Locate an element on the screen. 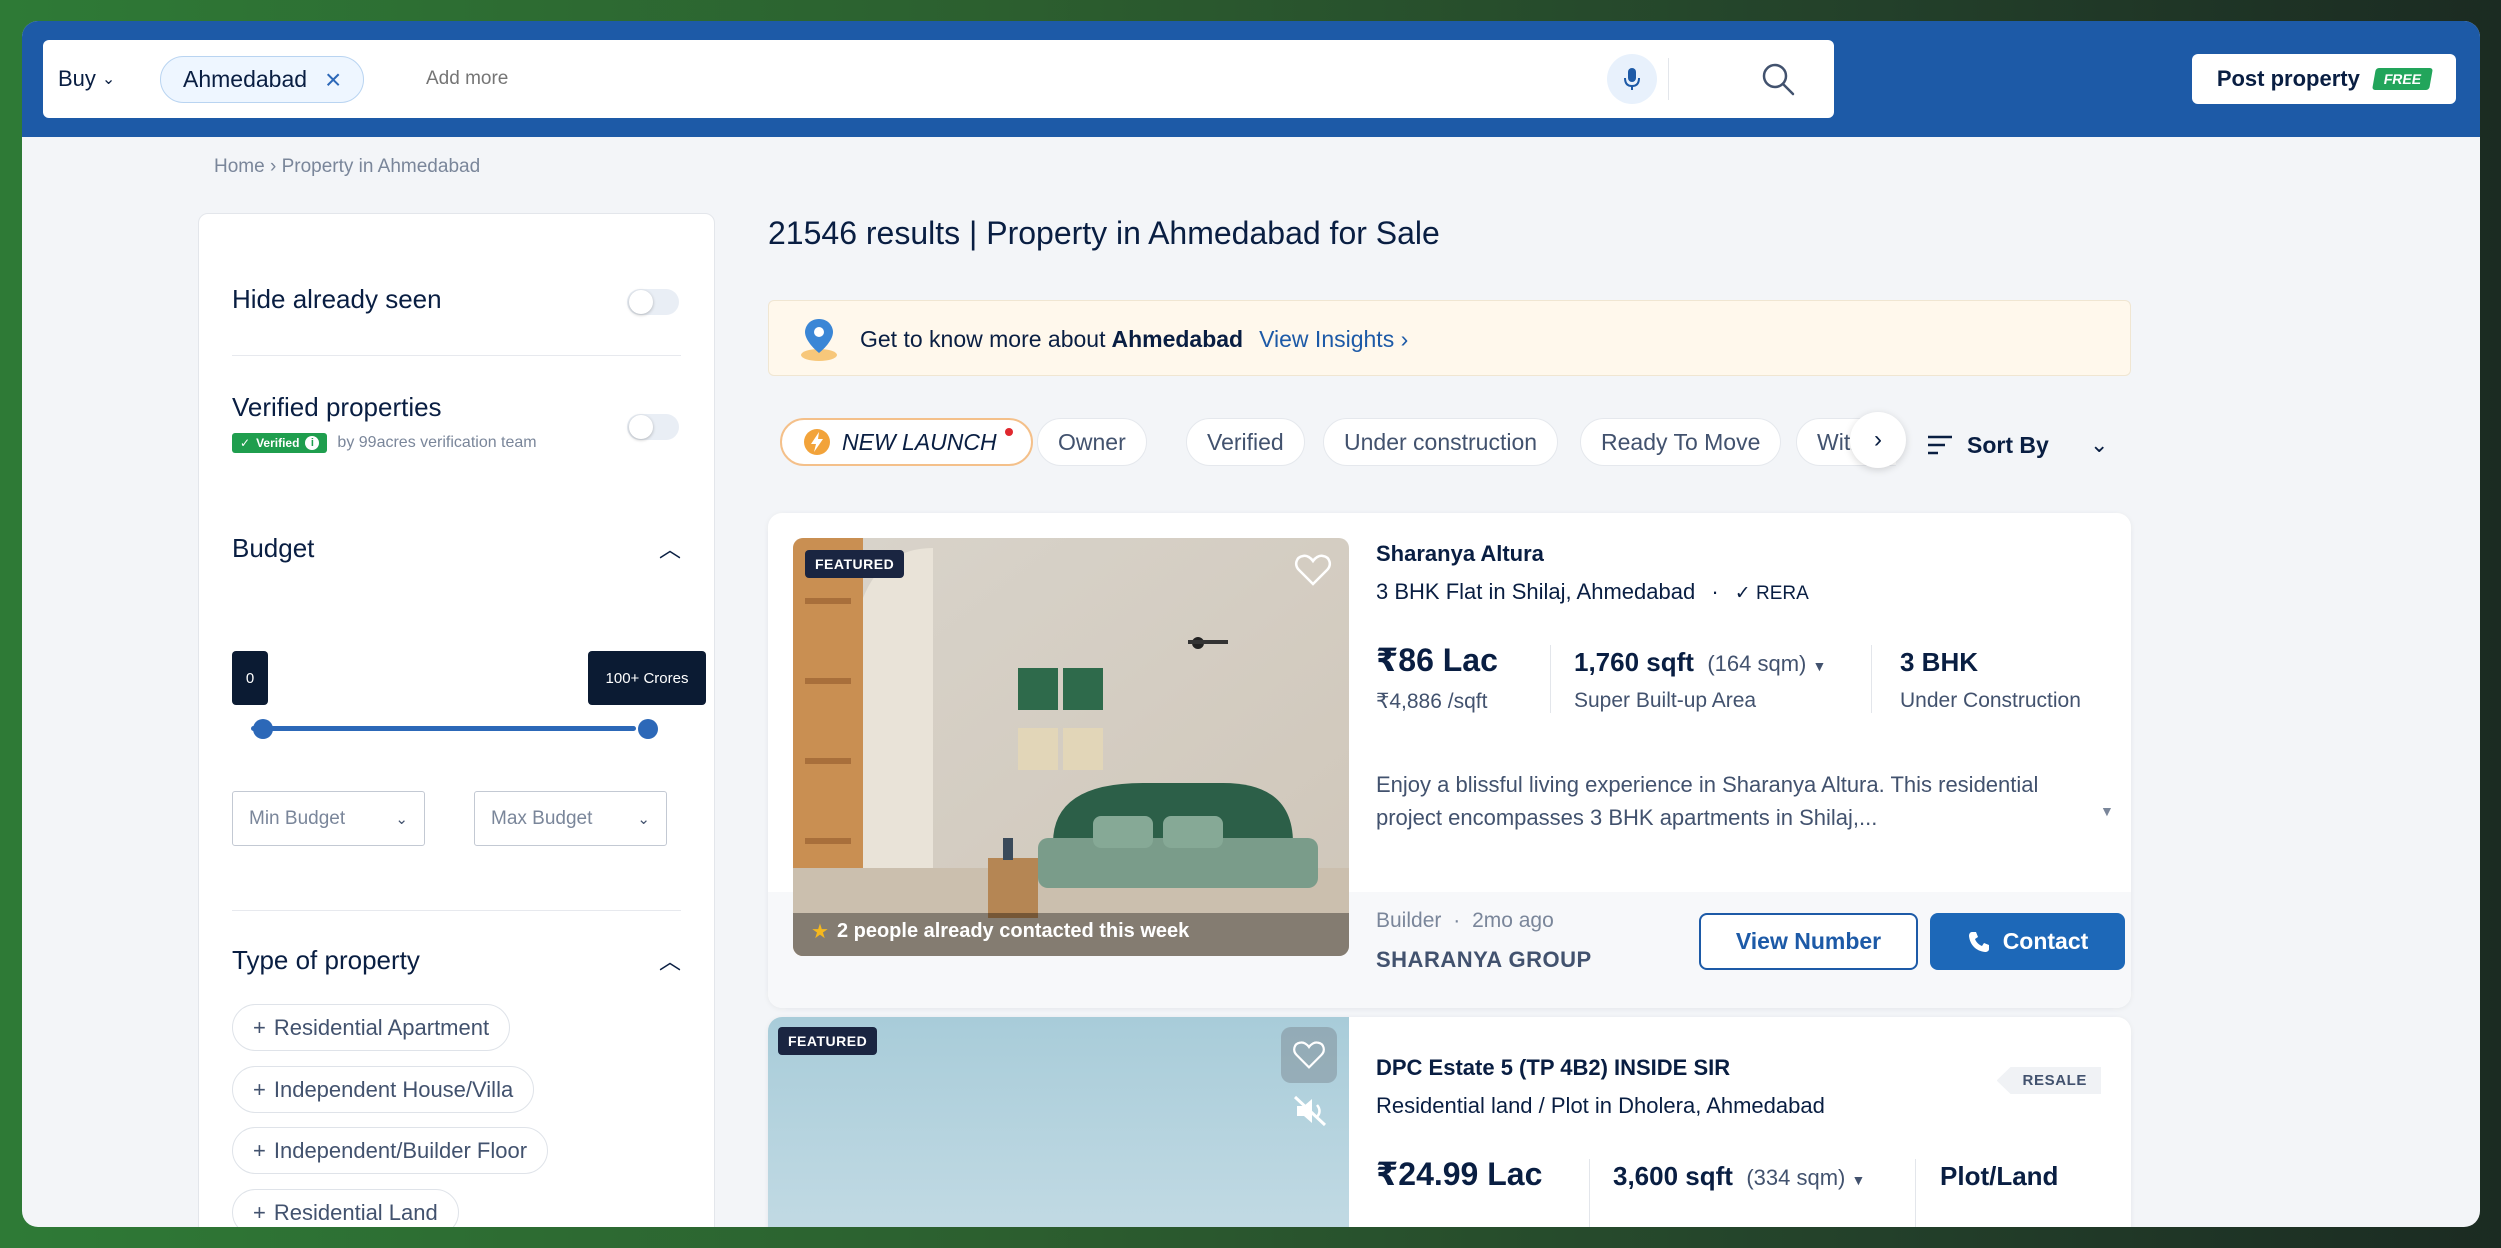 This screenshot has width=2501, height=1248. filter-ready-to-move: Ready To Move is located at coordinates (1681, 442).